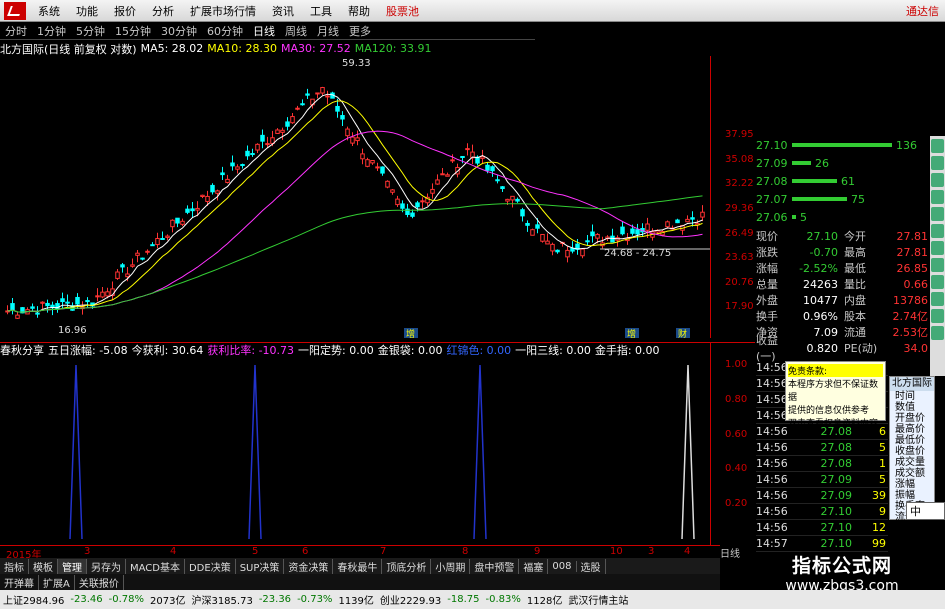 The height and width of the screenshot is (609, 945). Describe the element at coordinates (14, 566) in the screenshot. I see `indicator-tab: 指标` at that location.